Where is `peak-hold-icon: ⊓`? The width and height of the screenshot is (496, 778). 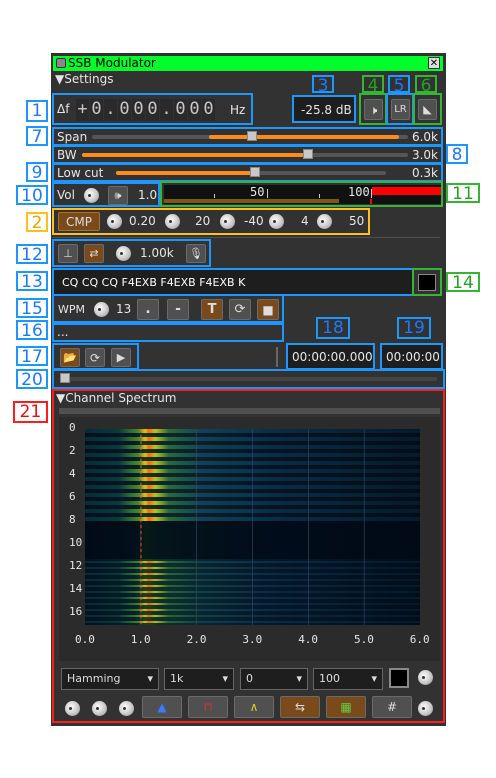
peak-hold-icon: ⊓ is located at coordinates (208, 707).